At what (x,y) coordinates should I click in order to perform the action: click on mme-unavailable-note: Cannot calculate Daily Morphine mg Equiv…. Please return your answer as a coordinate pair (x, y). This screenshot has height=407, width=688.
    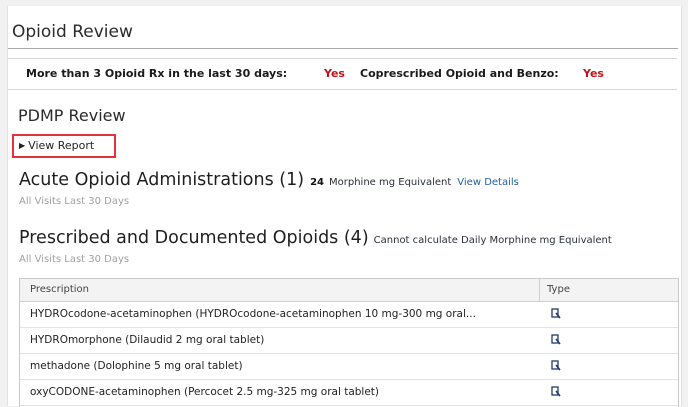
    Looking at the image, I should click on (492, 240).